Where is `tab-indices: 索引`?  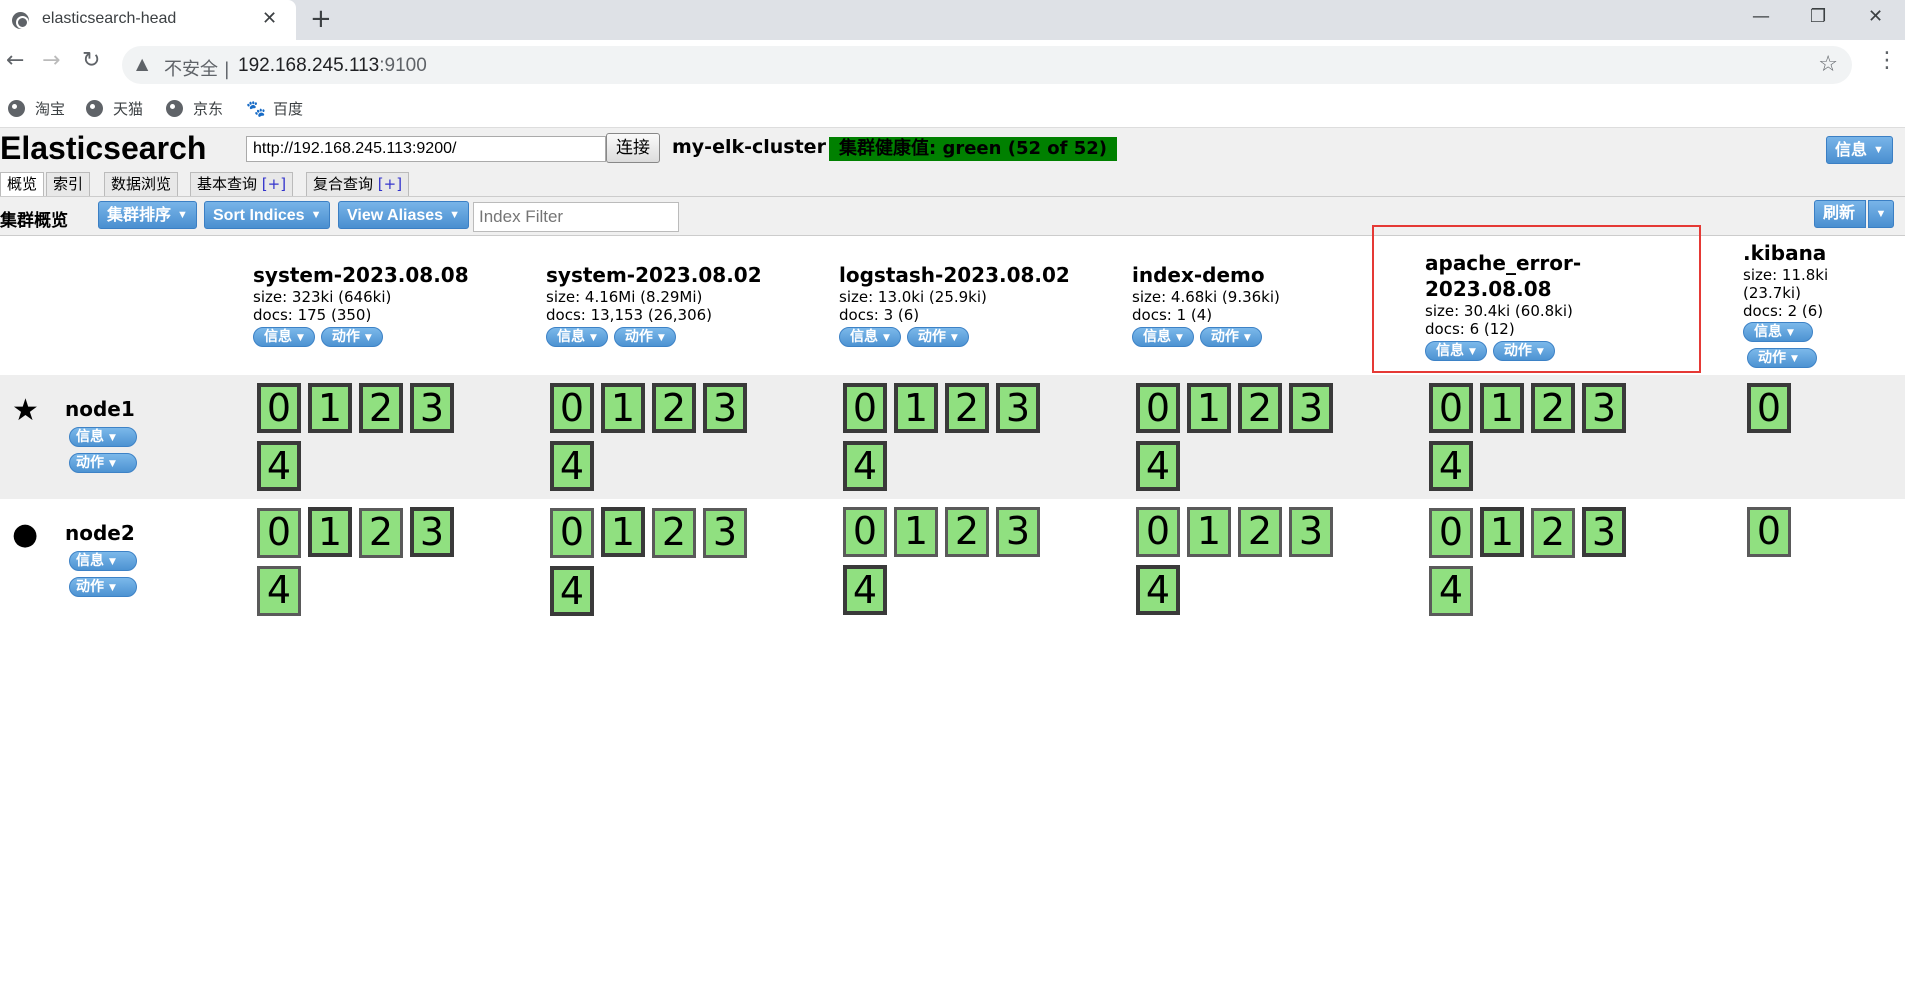
tab-indices: 索引 is located at coordinates (68, 184).